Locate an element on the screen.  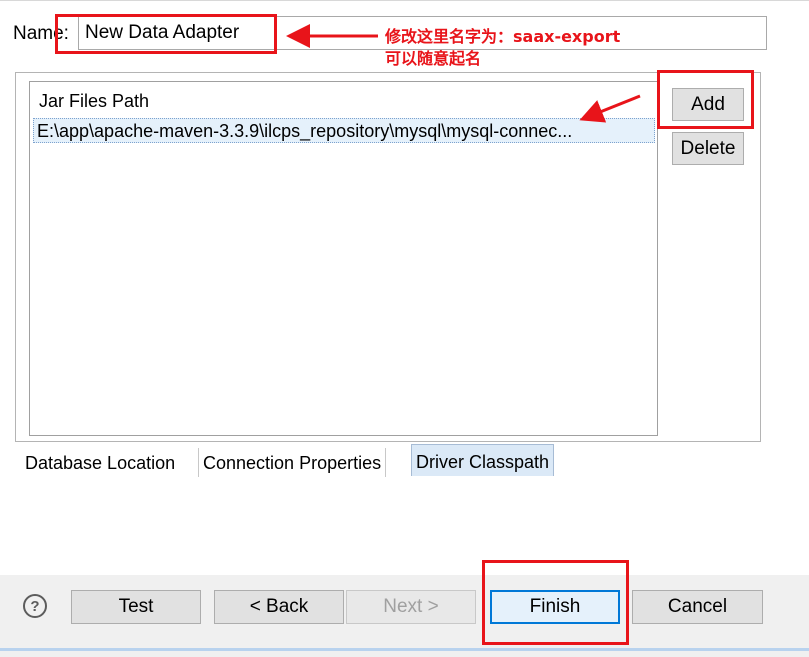
annotation-text: 修改这里名字为：saax-export 可以随意起名 is located at coordinates (502, 48).